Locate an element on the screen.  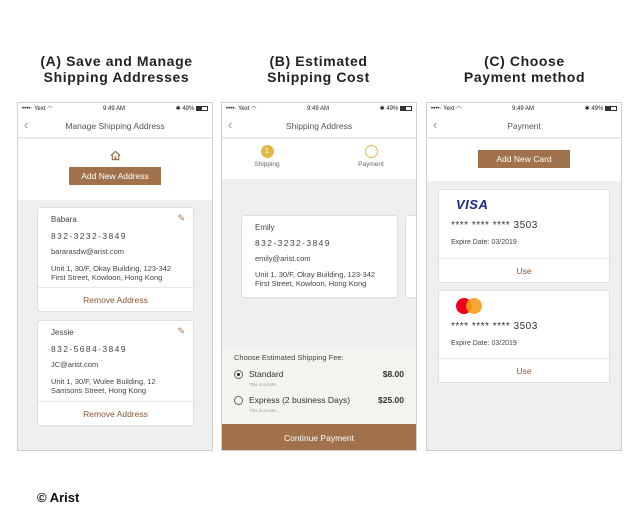
copyright-text: © Arist is located at coordinates (58, 497).